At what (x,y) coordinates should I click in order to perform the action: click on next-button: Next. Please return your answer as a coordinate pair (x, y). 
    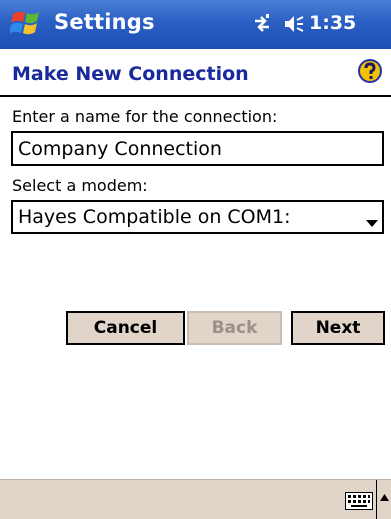
    Looking at the image, I should click on (338, 328).